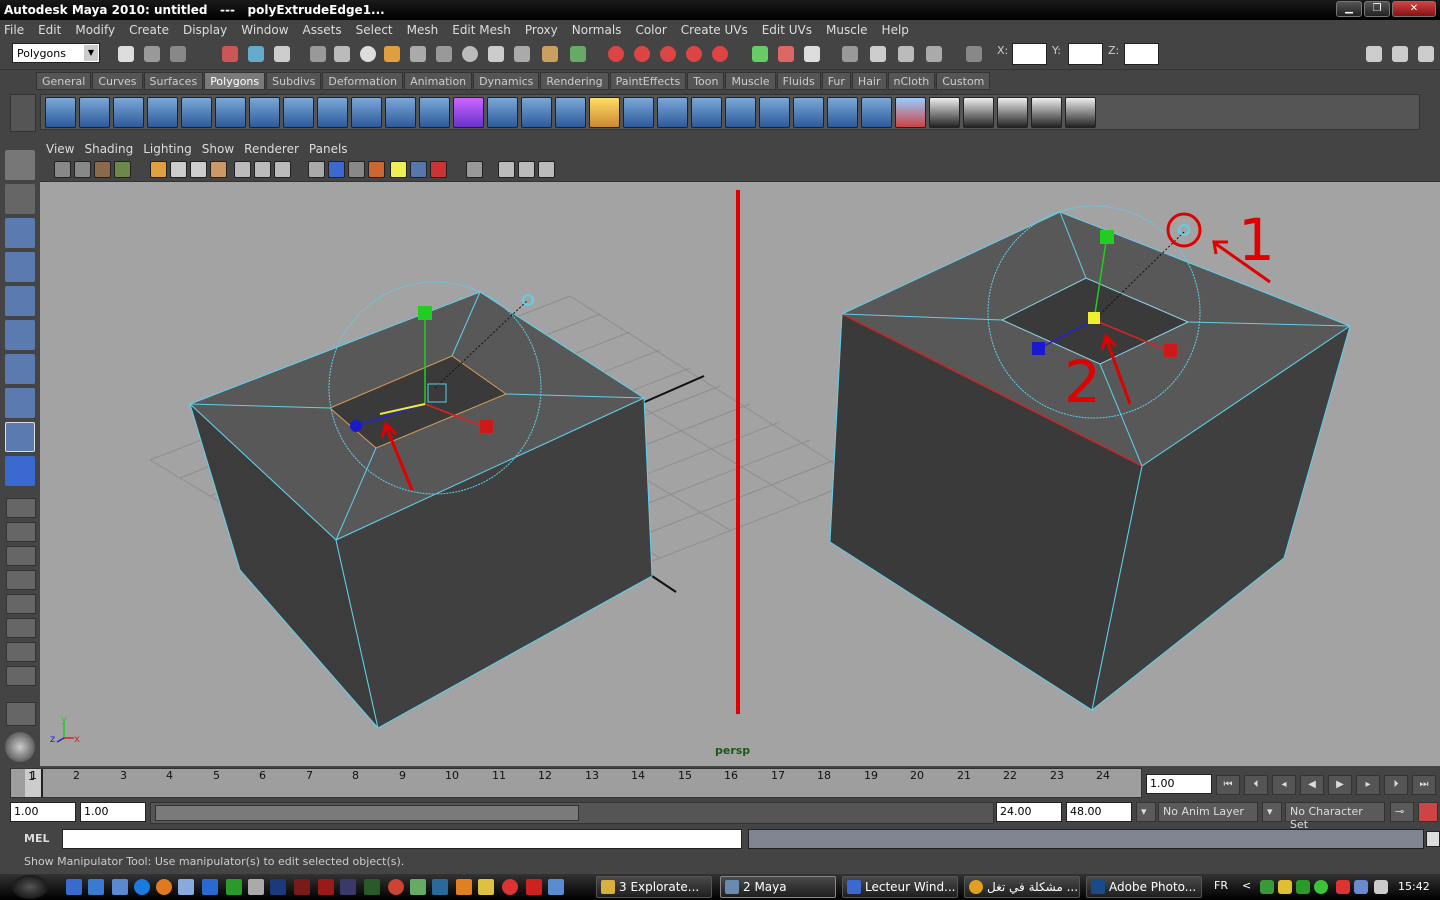 This screenshot has height=900, width=1440. I want to click on uv-texture-editor-icon, so click(1080, 112).